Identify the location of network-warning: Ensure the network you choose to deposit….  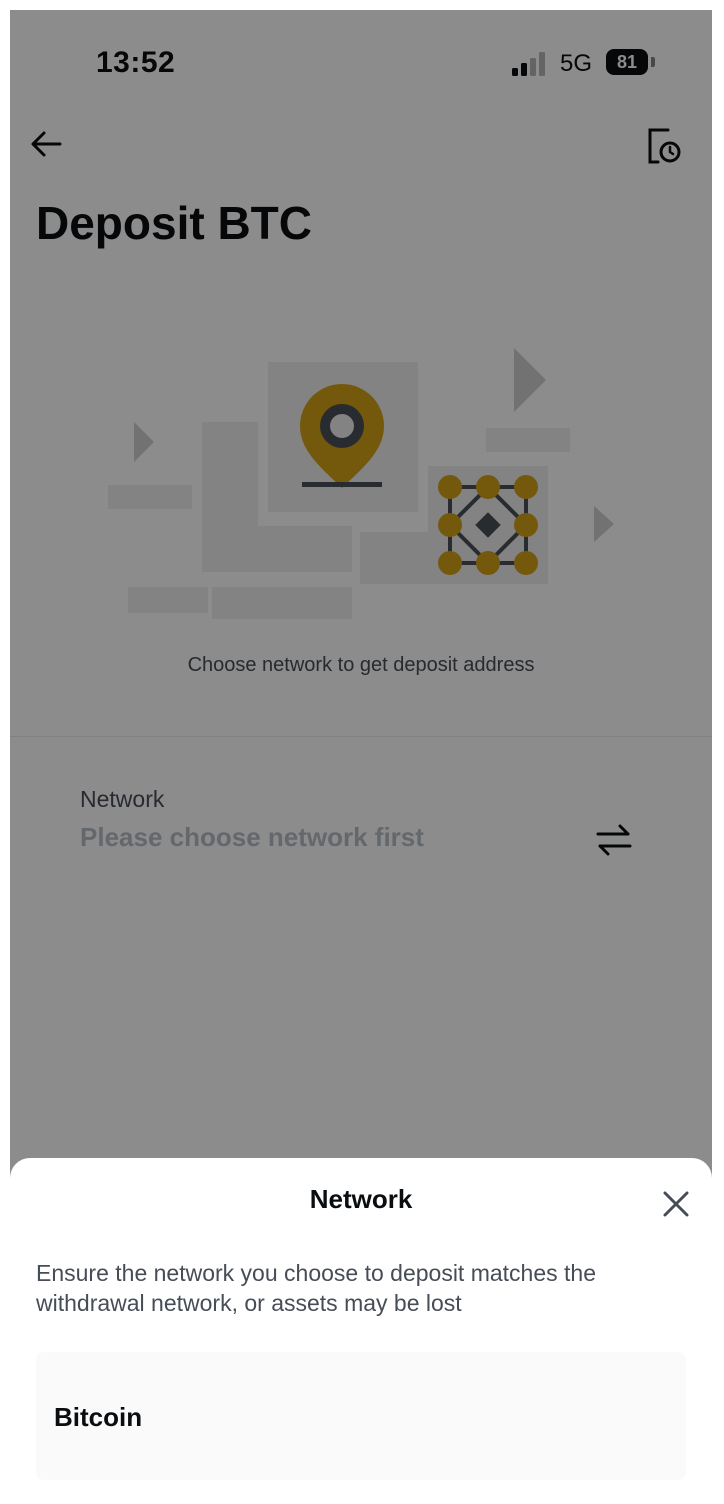
(316, 1288).